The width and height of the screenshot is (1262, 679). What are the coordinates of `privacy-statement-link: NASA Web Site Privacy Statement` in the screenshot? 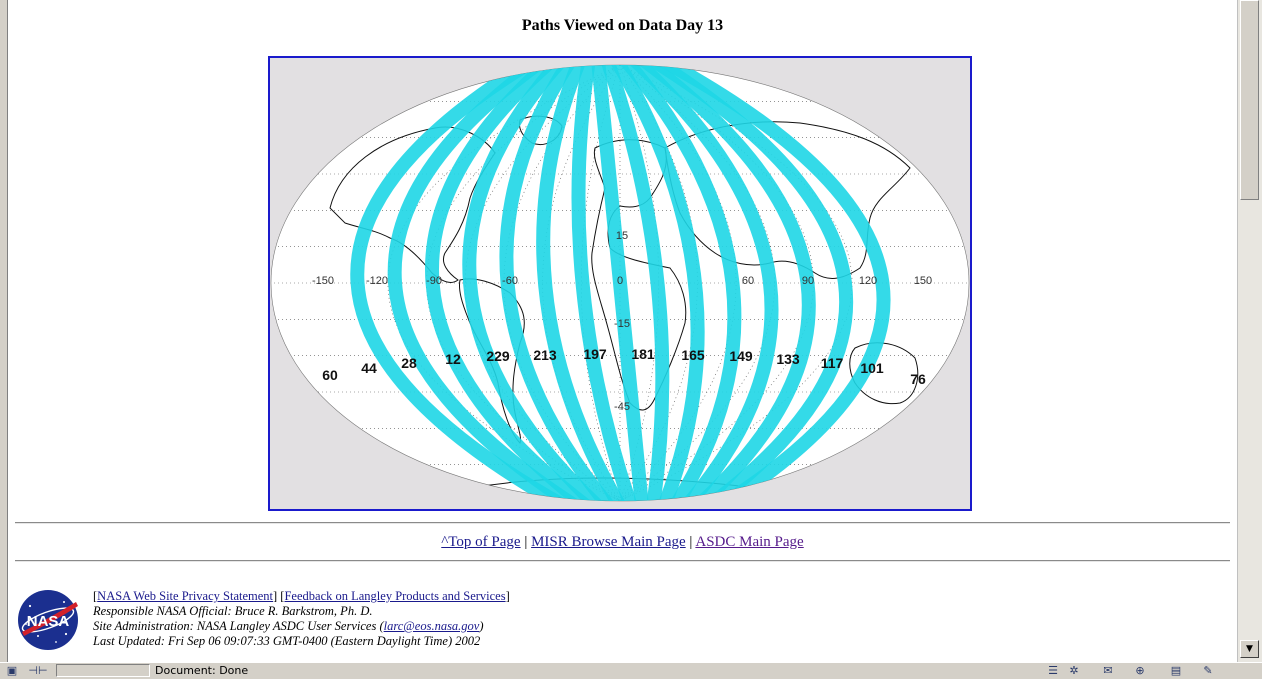 It's located at (185, 596).